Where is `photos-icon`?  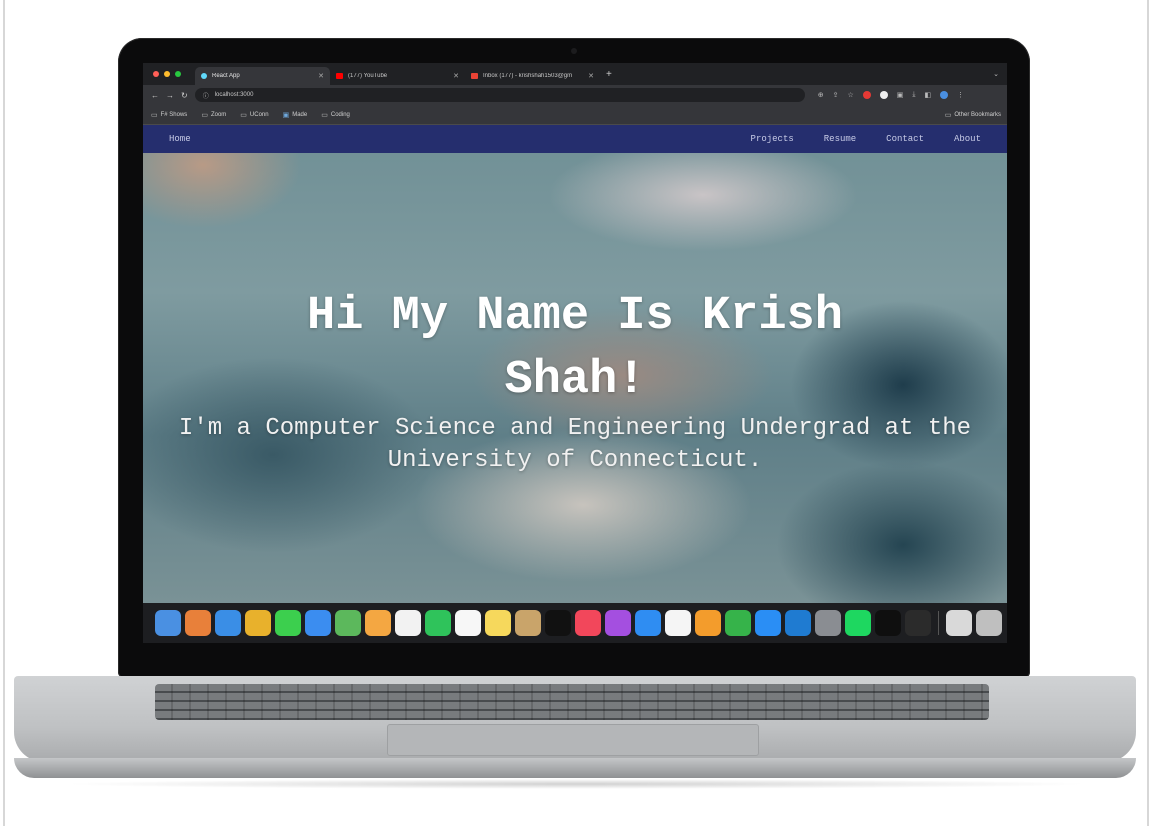 photos-icon is located at coordinates (378, 623).